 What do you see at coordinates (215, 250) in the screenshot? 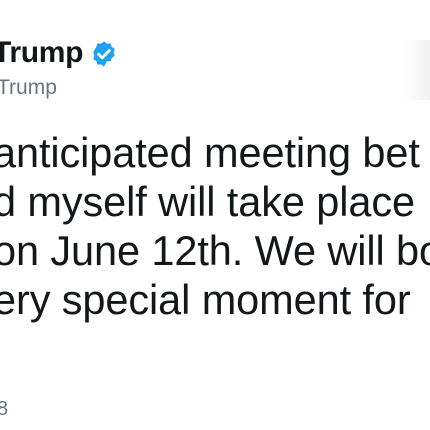
I see `tweet-text-line: on June 12th. We will bo` at bounding box center [215, 250].